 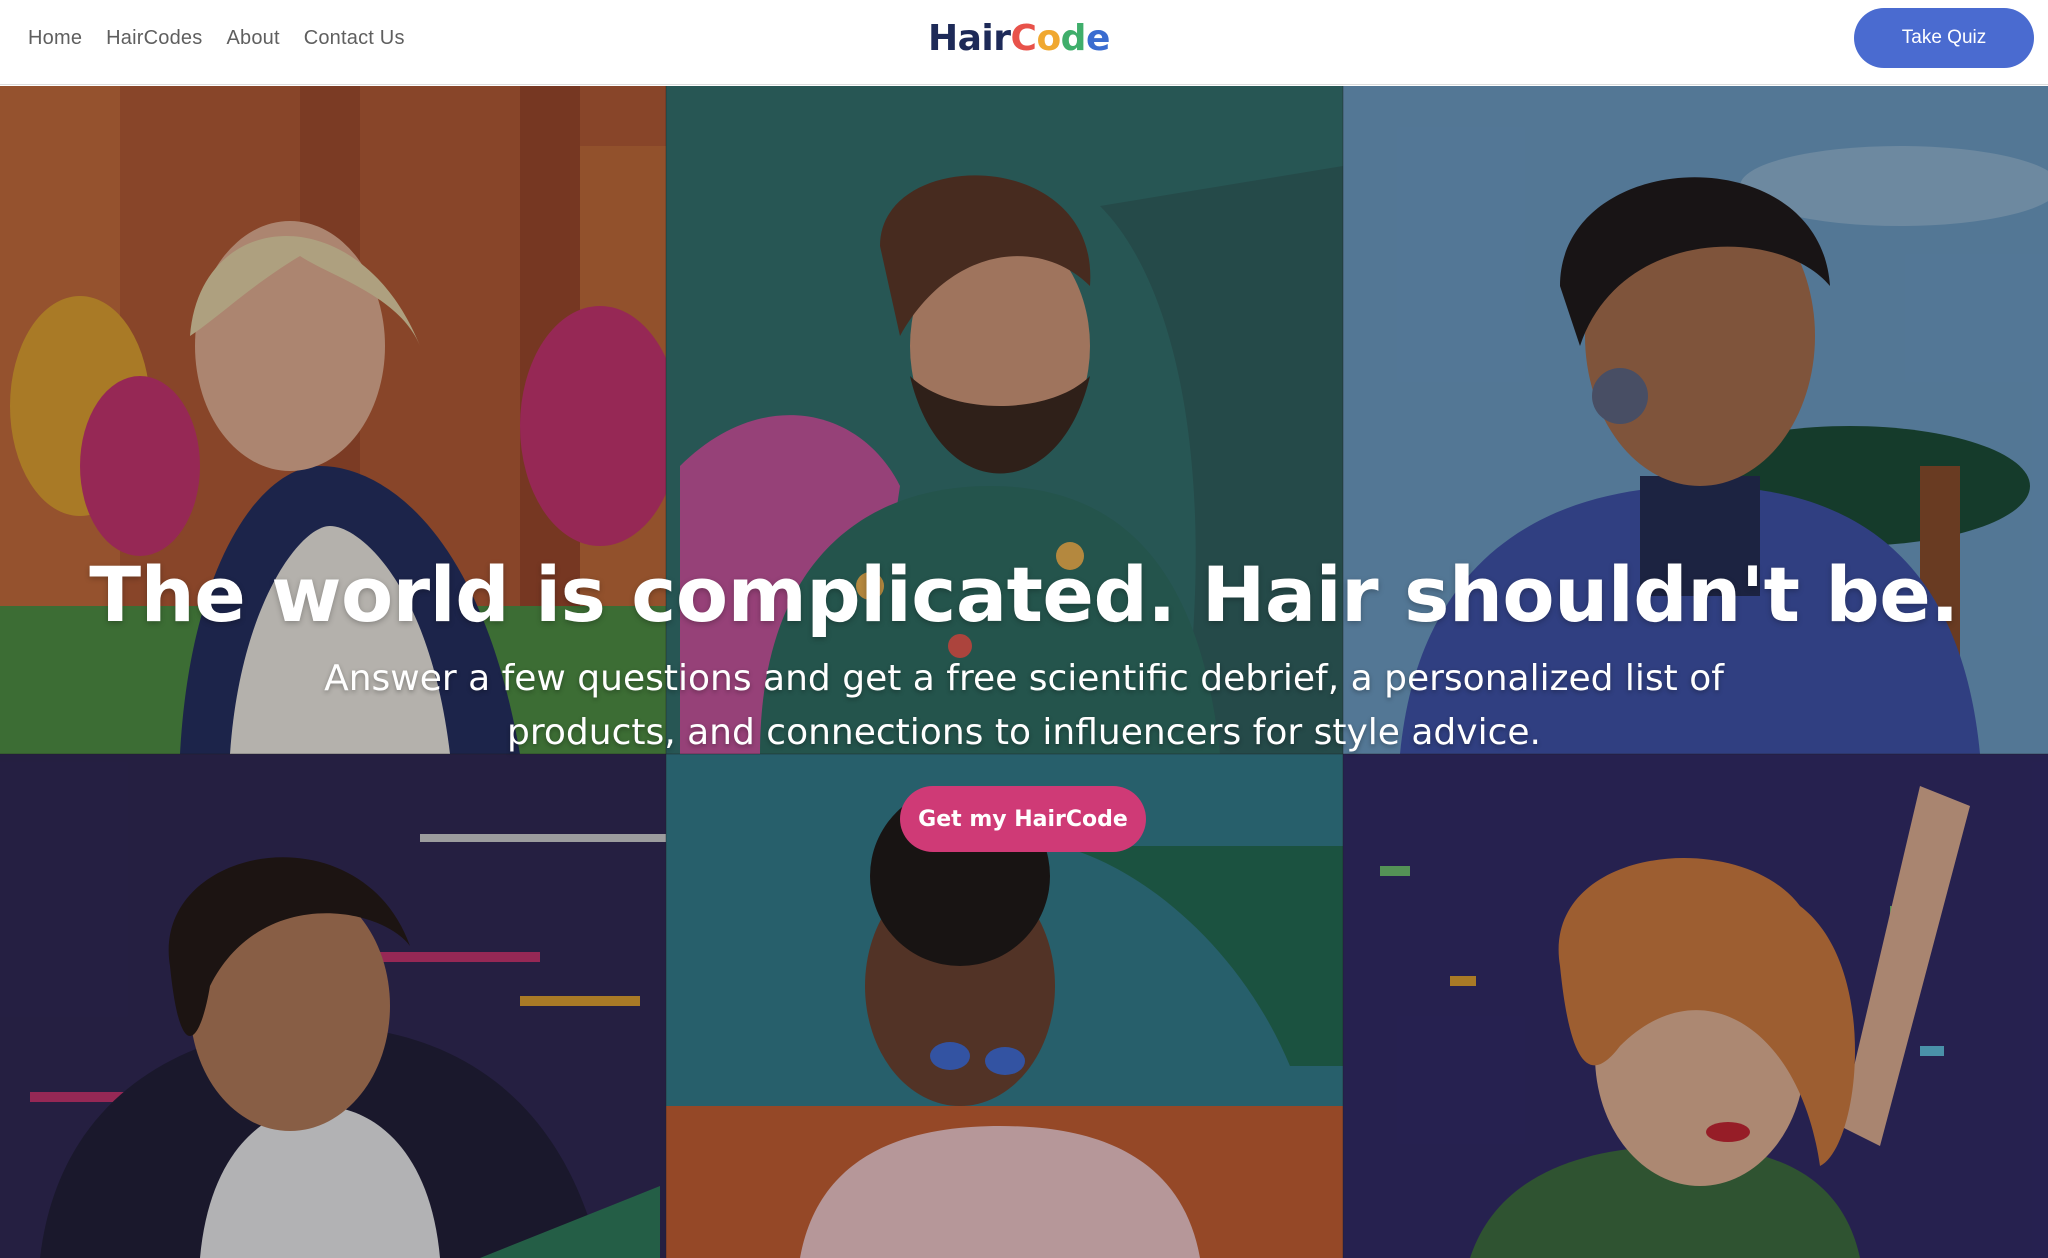 I want to click on logo-letter-e: e, so click(x=1097, y=38).